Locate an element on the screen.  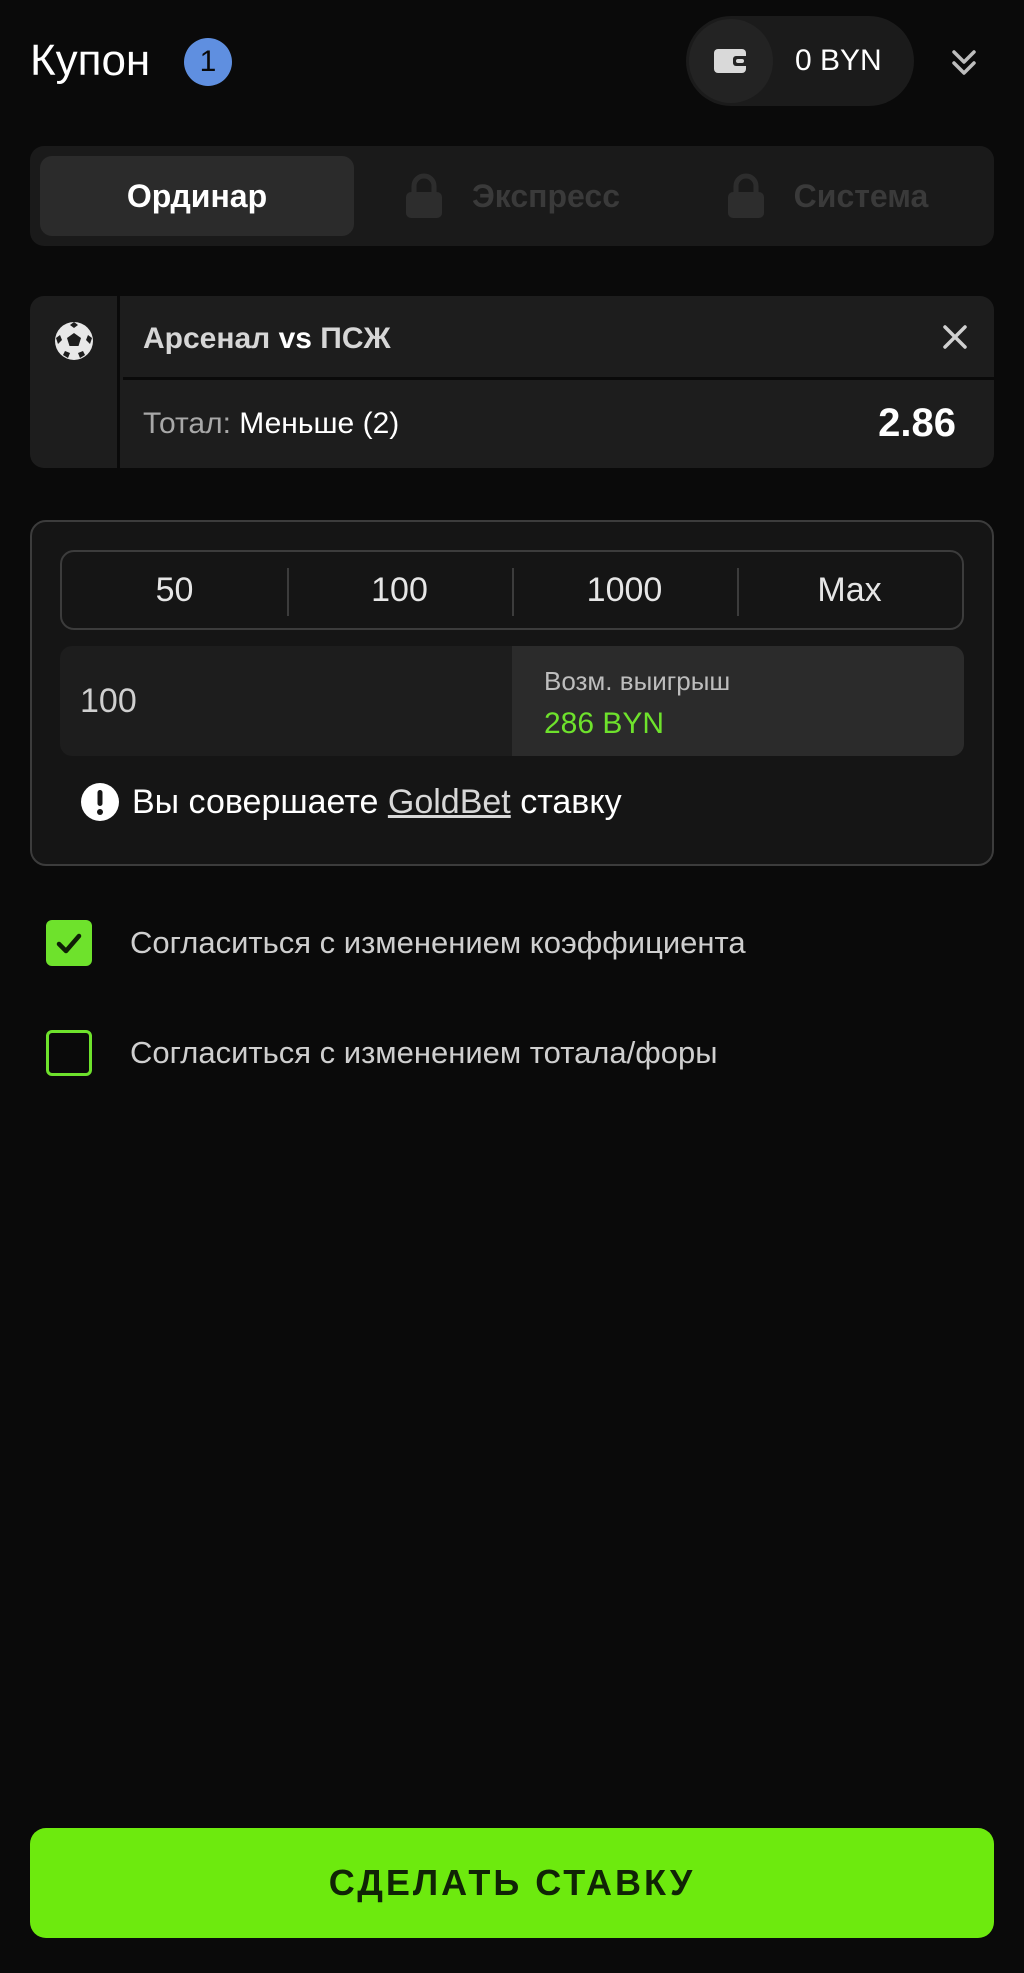
tab-label: Экспресс is located at coordinates (546, 195).